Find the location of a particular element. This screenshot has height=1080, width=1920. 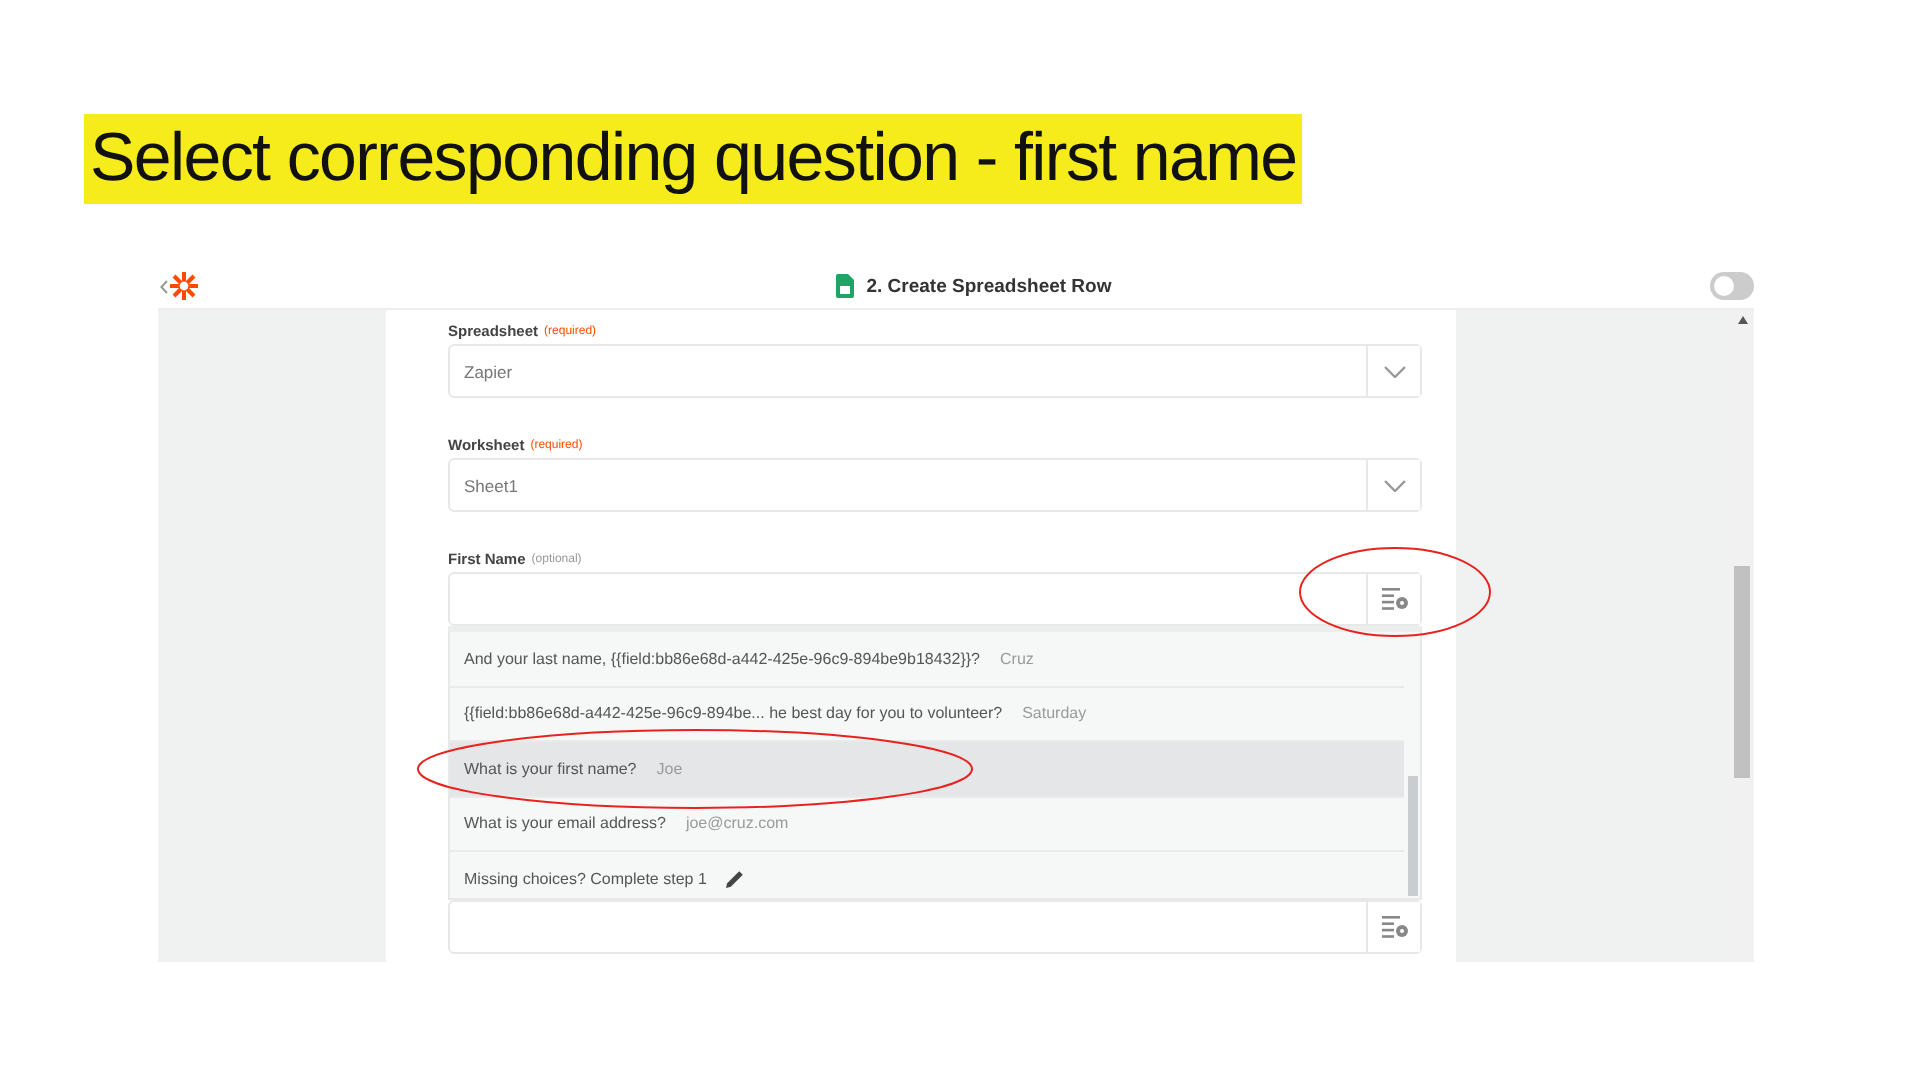

field-value: Sheet1 is located at coordinates (491, 485).